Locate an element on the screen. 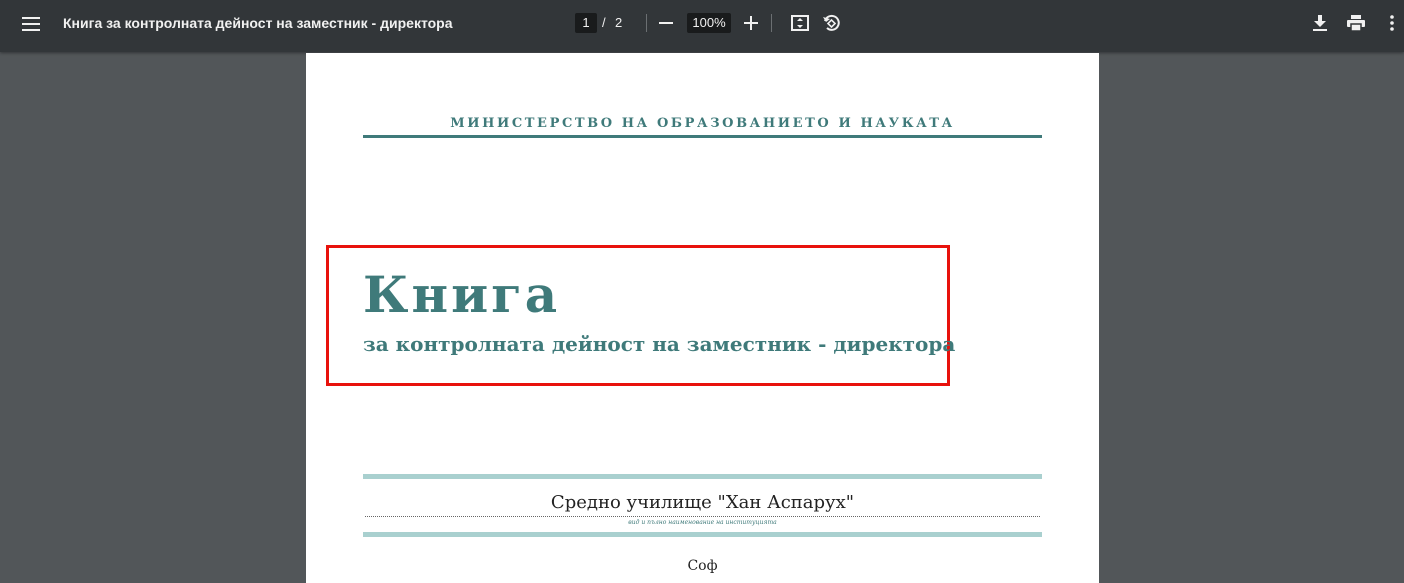  download-button is located at coordinates (1320, 23).